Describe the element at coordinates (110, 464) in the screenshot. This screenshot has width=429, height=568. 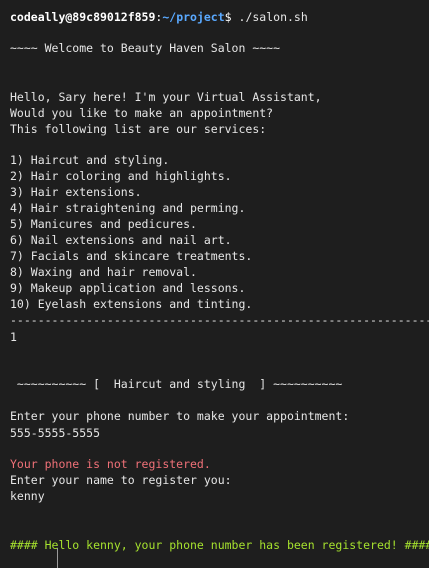
I see `not-registered-message: Your phone is not registered.` at that location.